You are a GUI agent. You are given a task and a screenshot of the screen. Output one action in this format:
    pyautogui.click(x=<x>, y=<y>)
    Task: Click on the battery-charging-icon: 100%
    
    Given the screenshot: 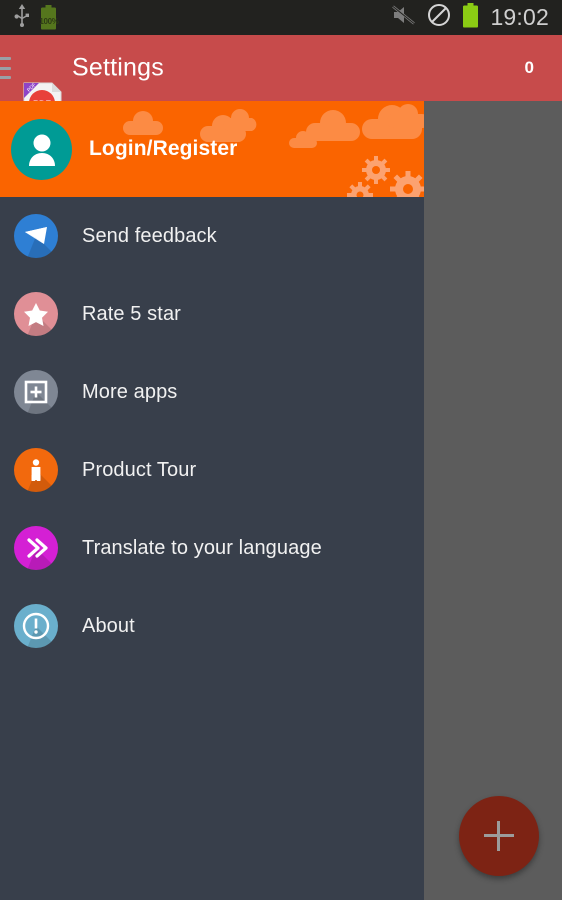 What is the action you would take?
    pyautogui.click(x=49, y=17)
    